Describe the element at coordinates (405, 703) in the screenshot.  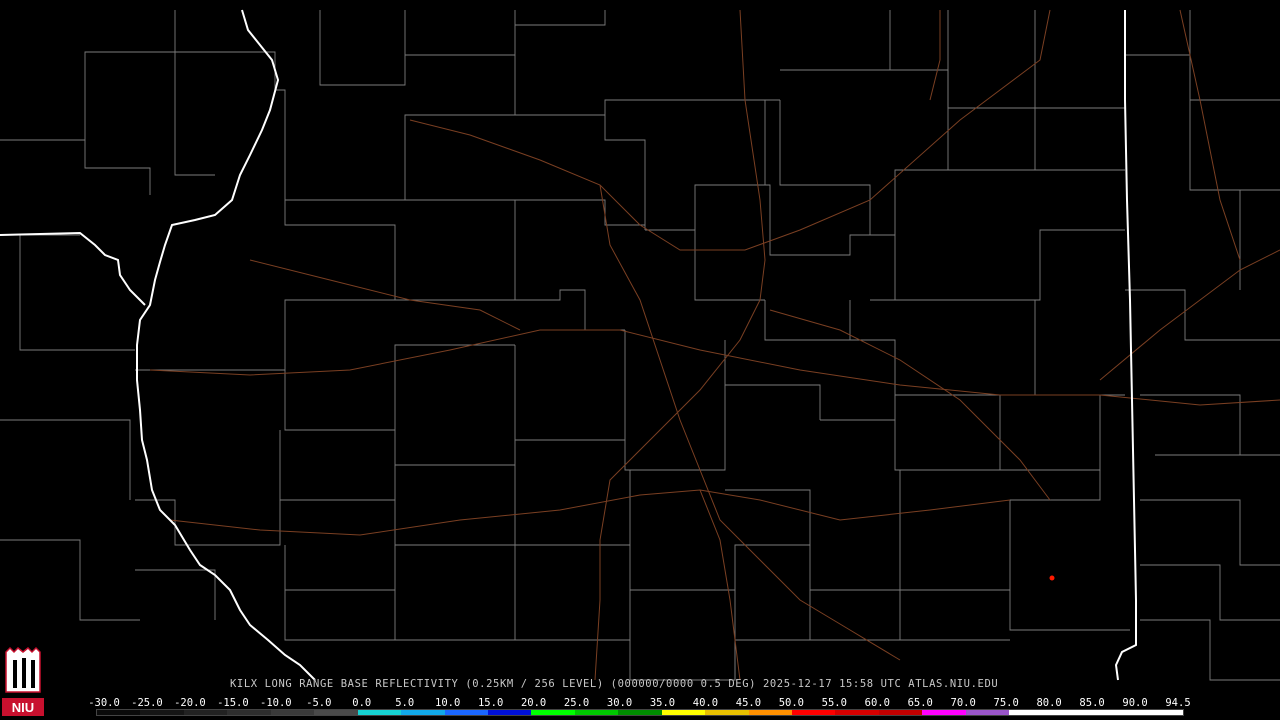
I see `scale-label: 5.0` at that location.